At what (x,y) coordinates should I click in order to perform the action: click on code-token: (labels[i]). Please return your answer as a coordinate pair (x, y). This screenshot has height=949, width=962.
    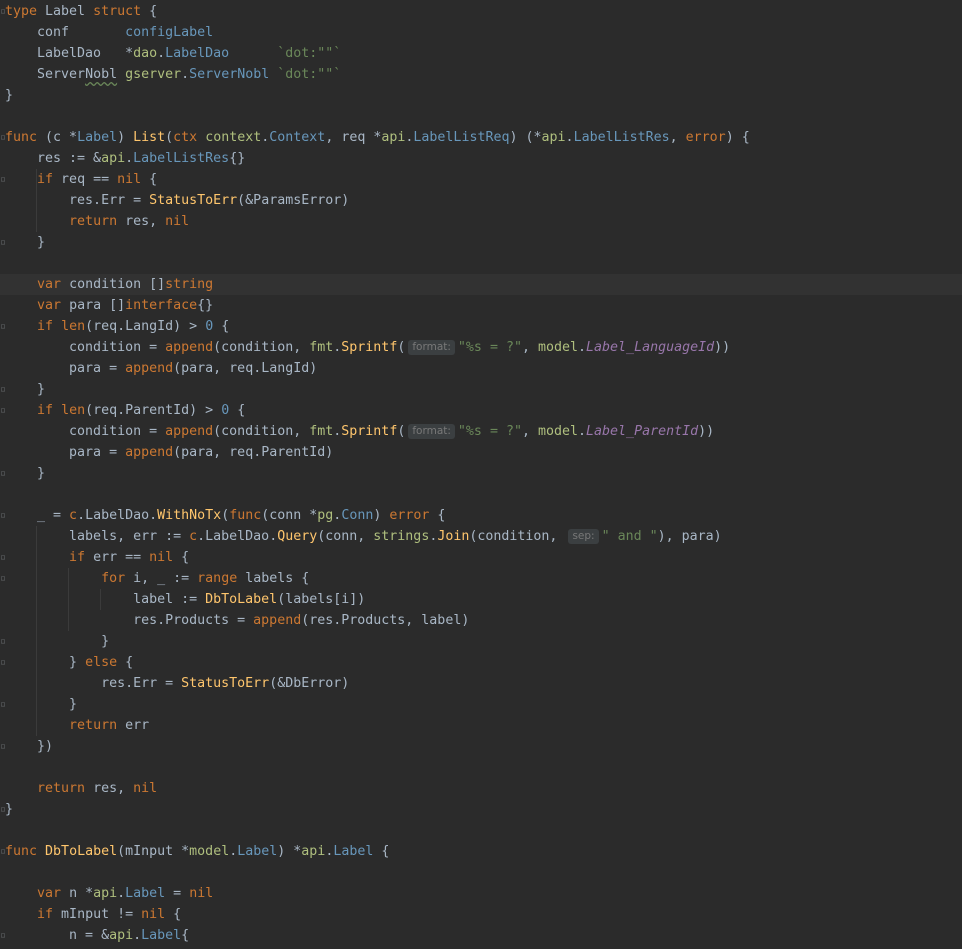
    Looking at the image, I should click on (321, 599).